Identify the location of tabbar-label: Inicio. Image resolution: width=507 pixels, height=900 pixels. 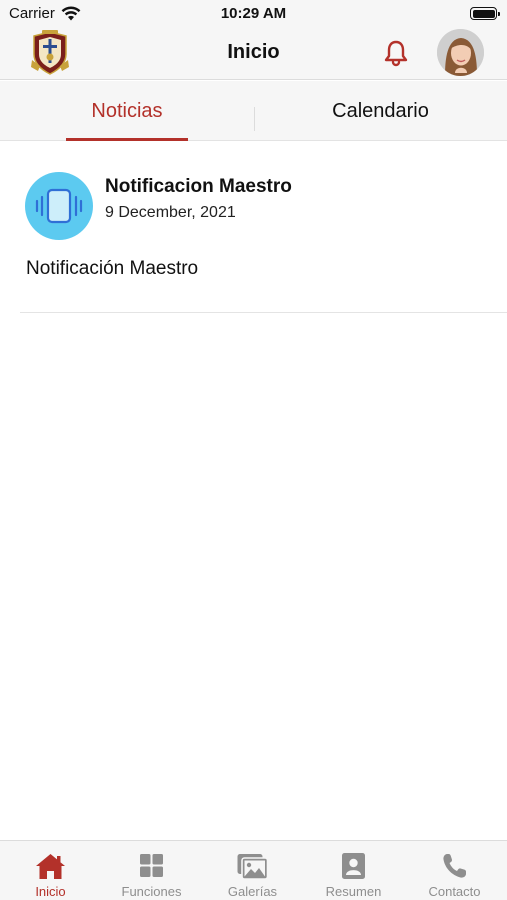
(50, 891).